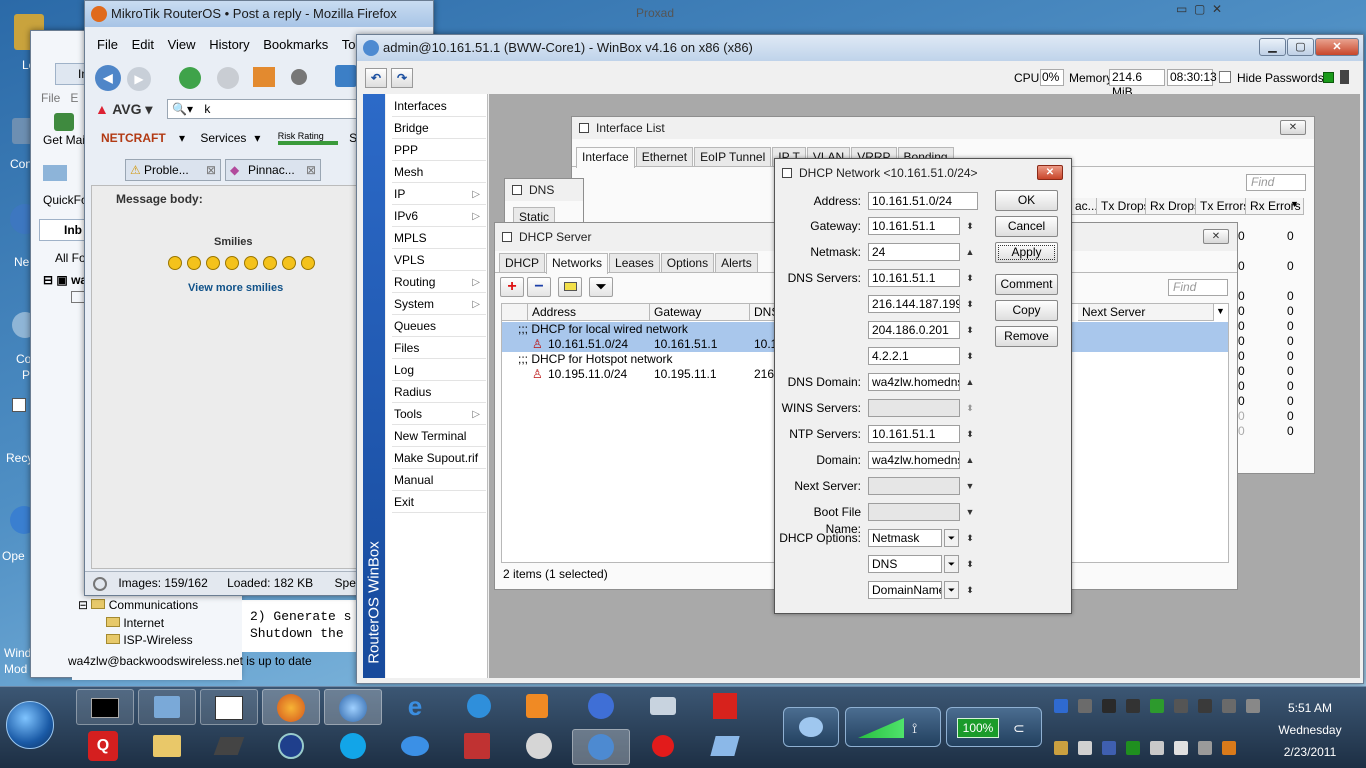  Describe the element at coordinates (577, 263) in the screenshot. I see `tab-networks: Networks` at that location.